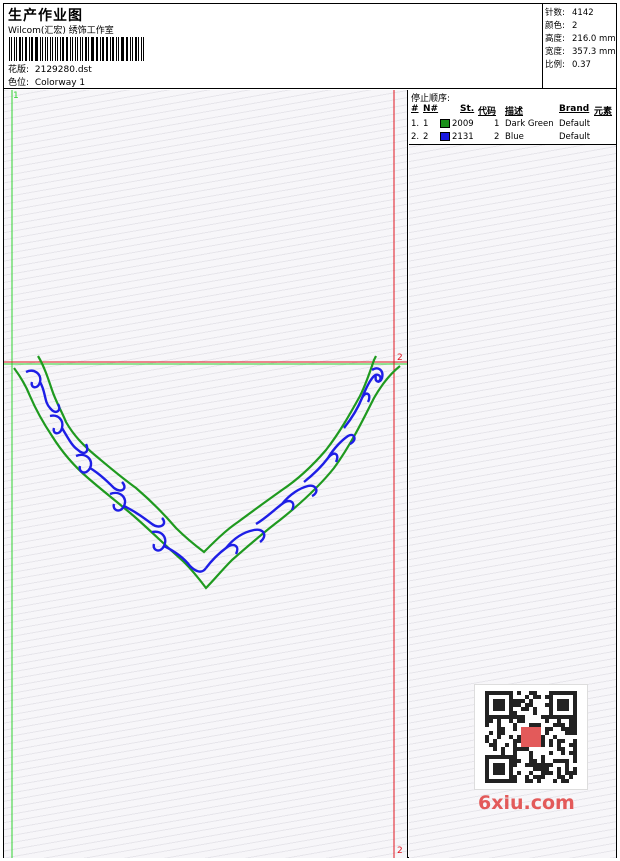 This screenshot has height=861, width=620. What do you see at coordinates (514, 137) in the screenshot?
I see `row2-desc: Blue` at bounding box center [514, 137].